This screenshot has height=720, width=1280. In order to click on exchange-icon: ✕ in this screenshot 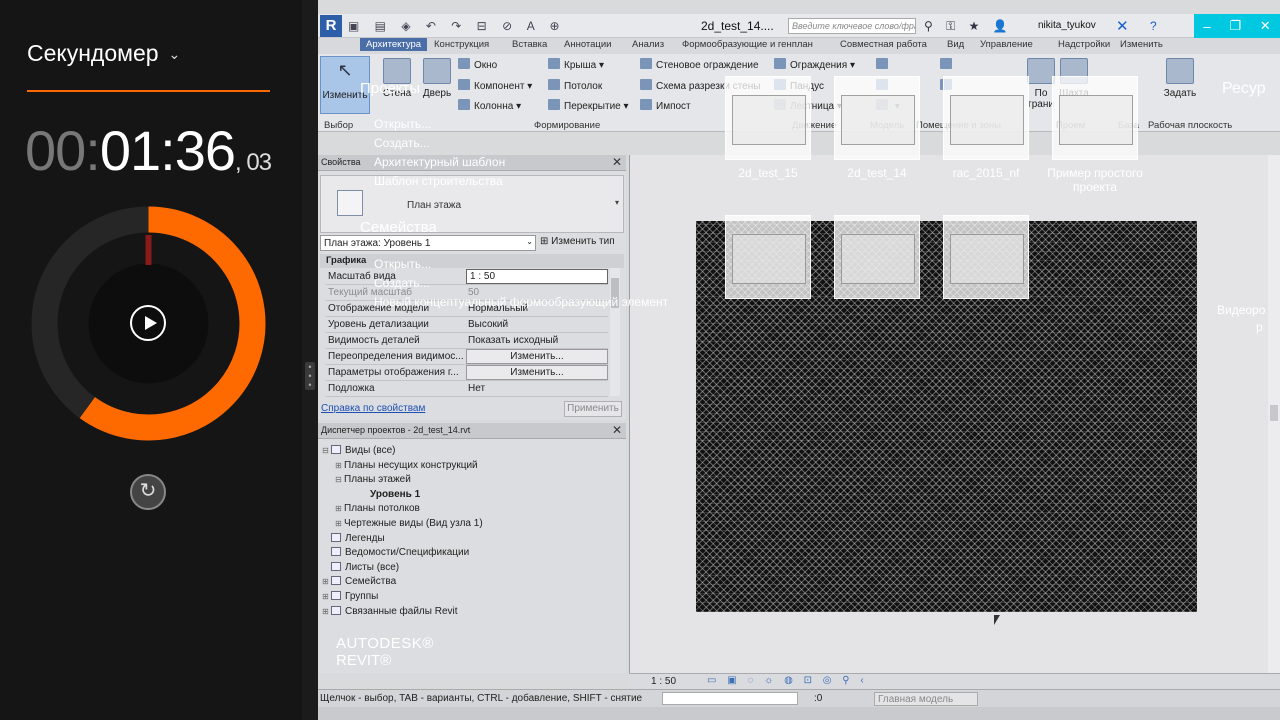, I will do `click(1122, 26)`.